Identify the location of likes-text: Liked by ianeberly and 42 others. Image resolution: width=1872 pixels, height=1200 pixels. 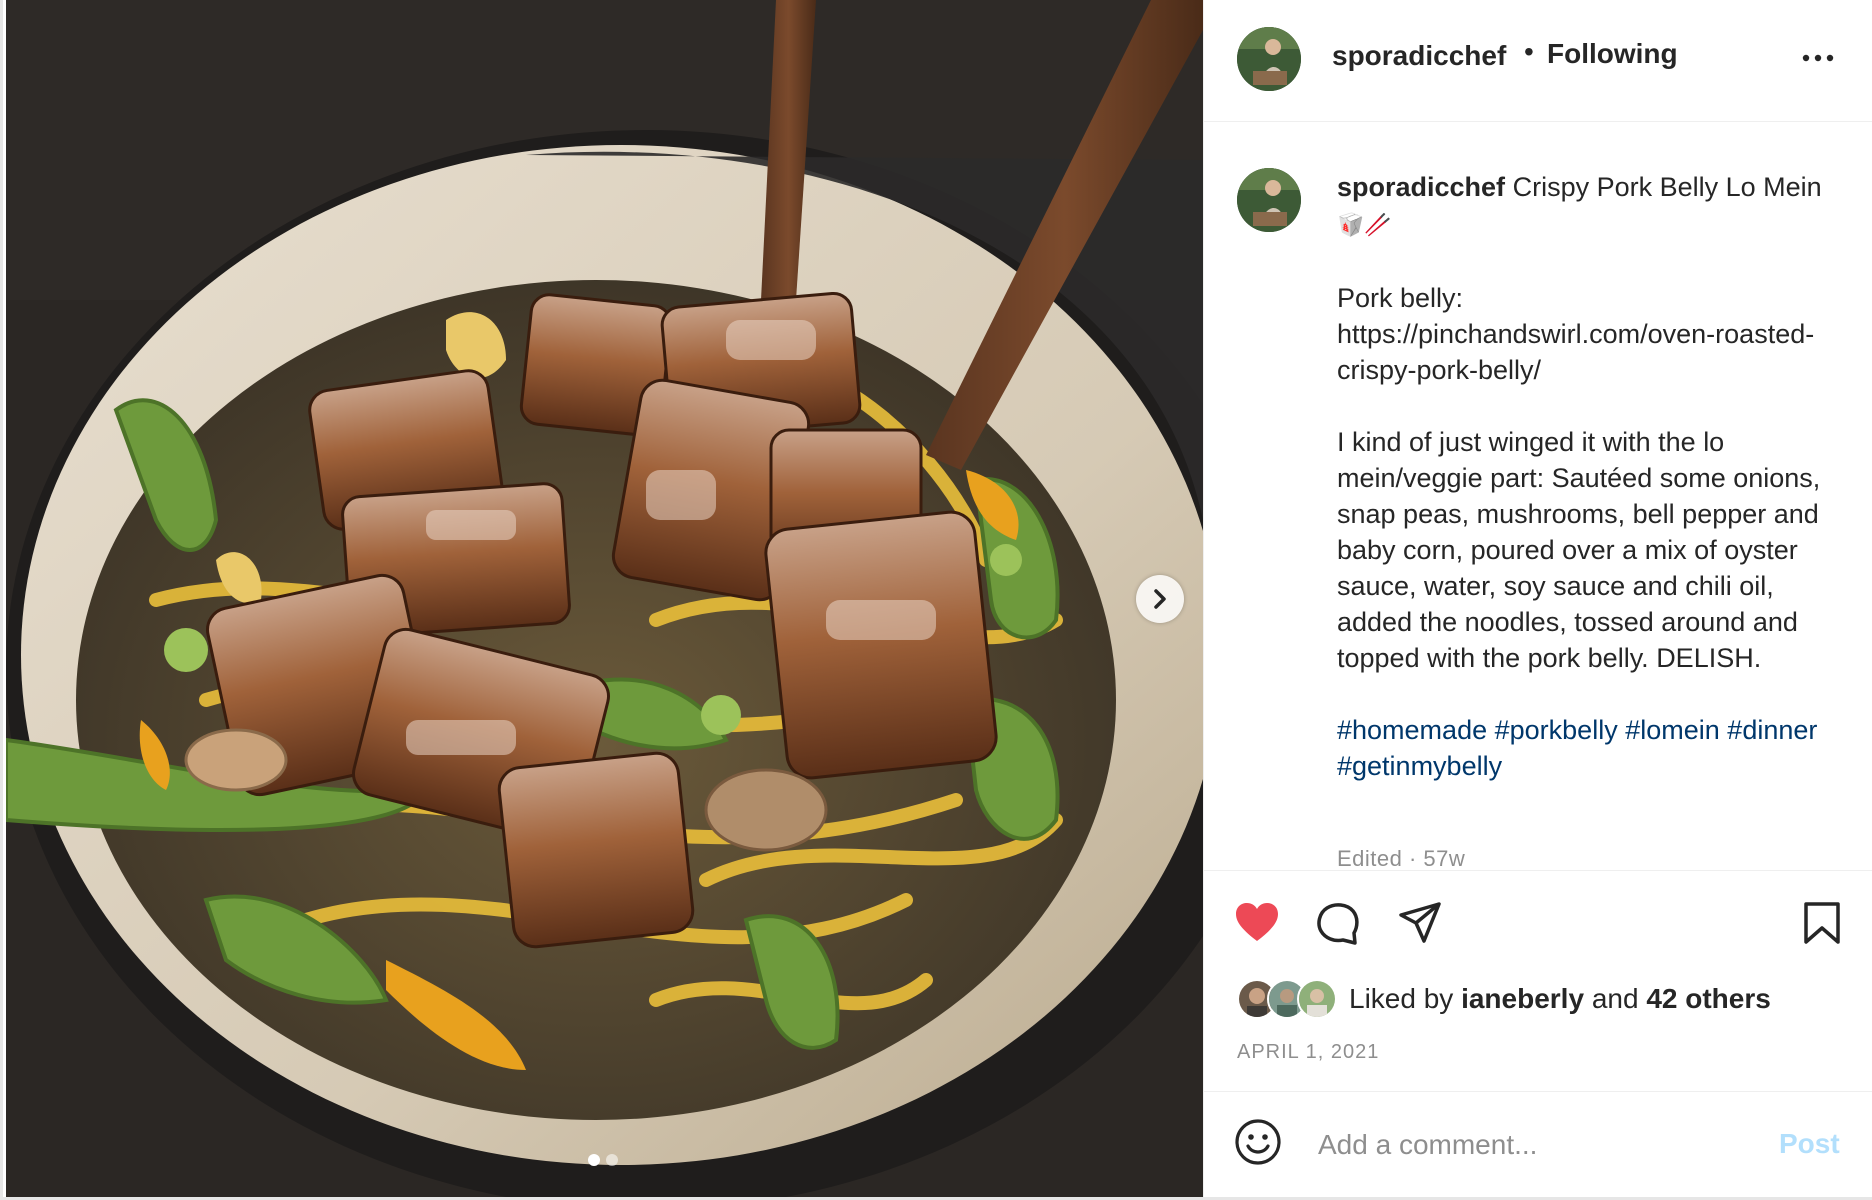
(1560, 999).